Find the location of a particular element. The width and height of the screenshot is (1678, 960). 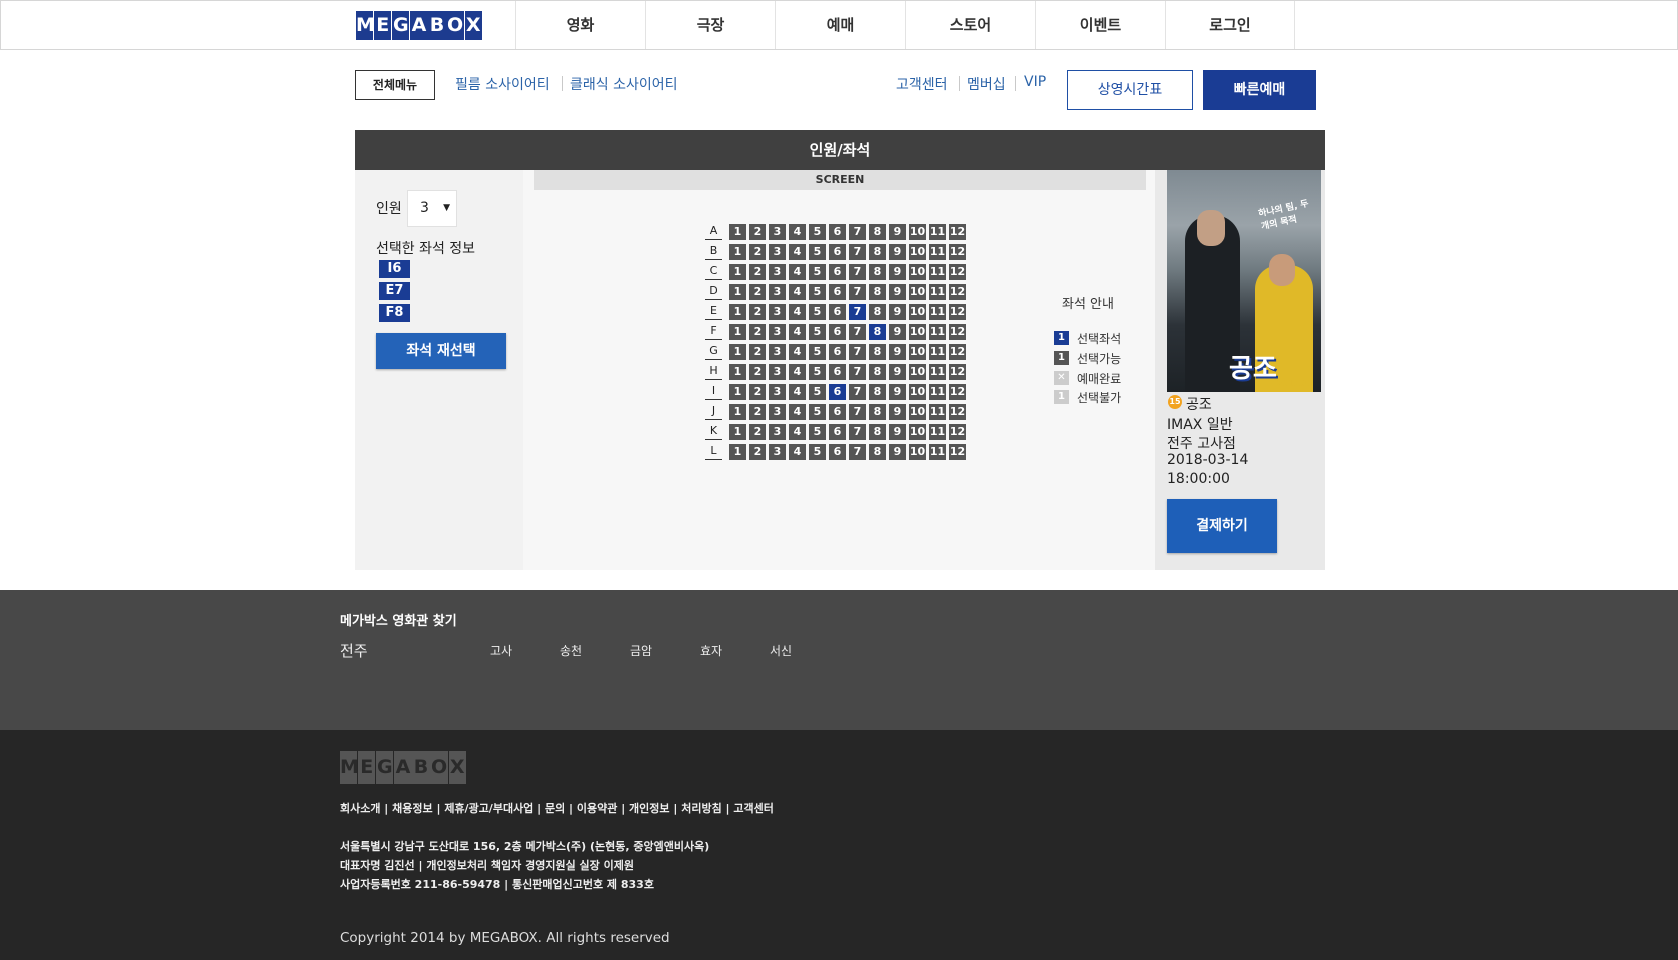

seat-l2: 2 is located at coordinates (757, 452).